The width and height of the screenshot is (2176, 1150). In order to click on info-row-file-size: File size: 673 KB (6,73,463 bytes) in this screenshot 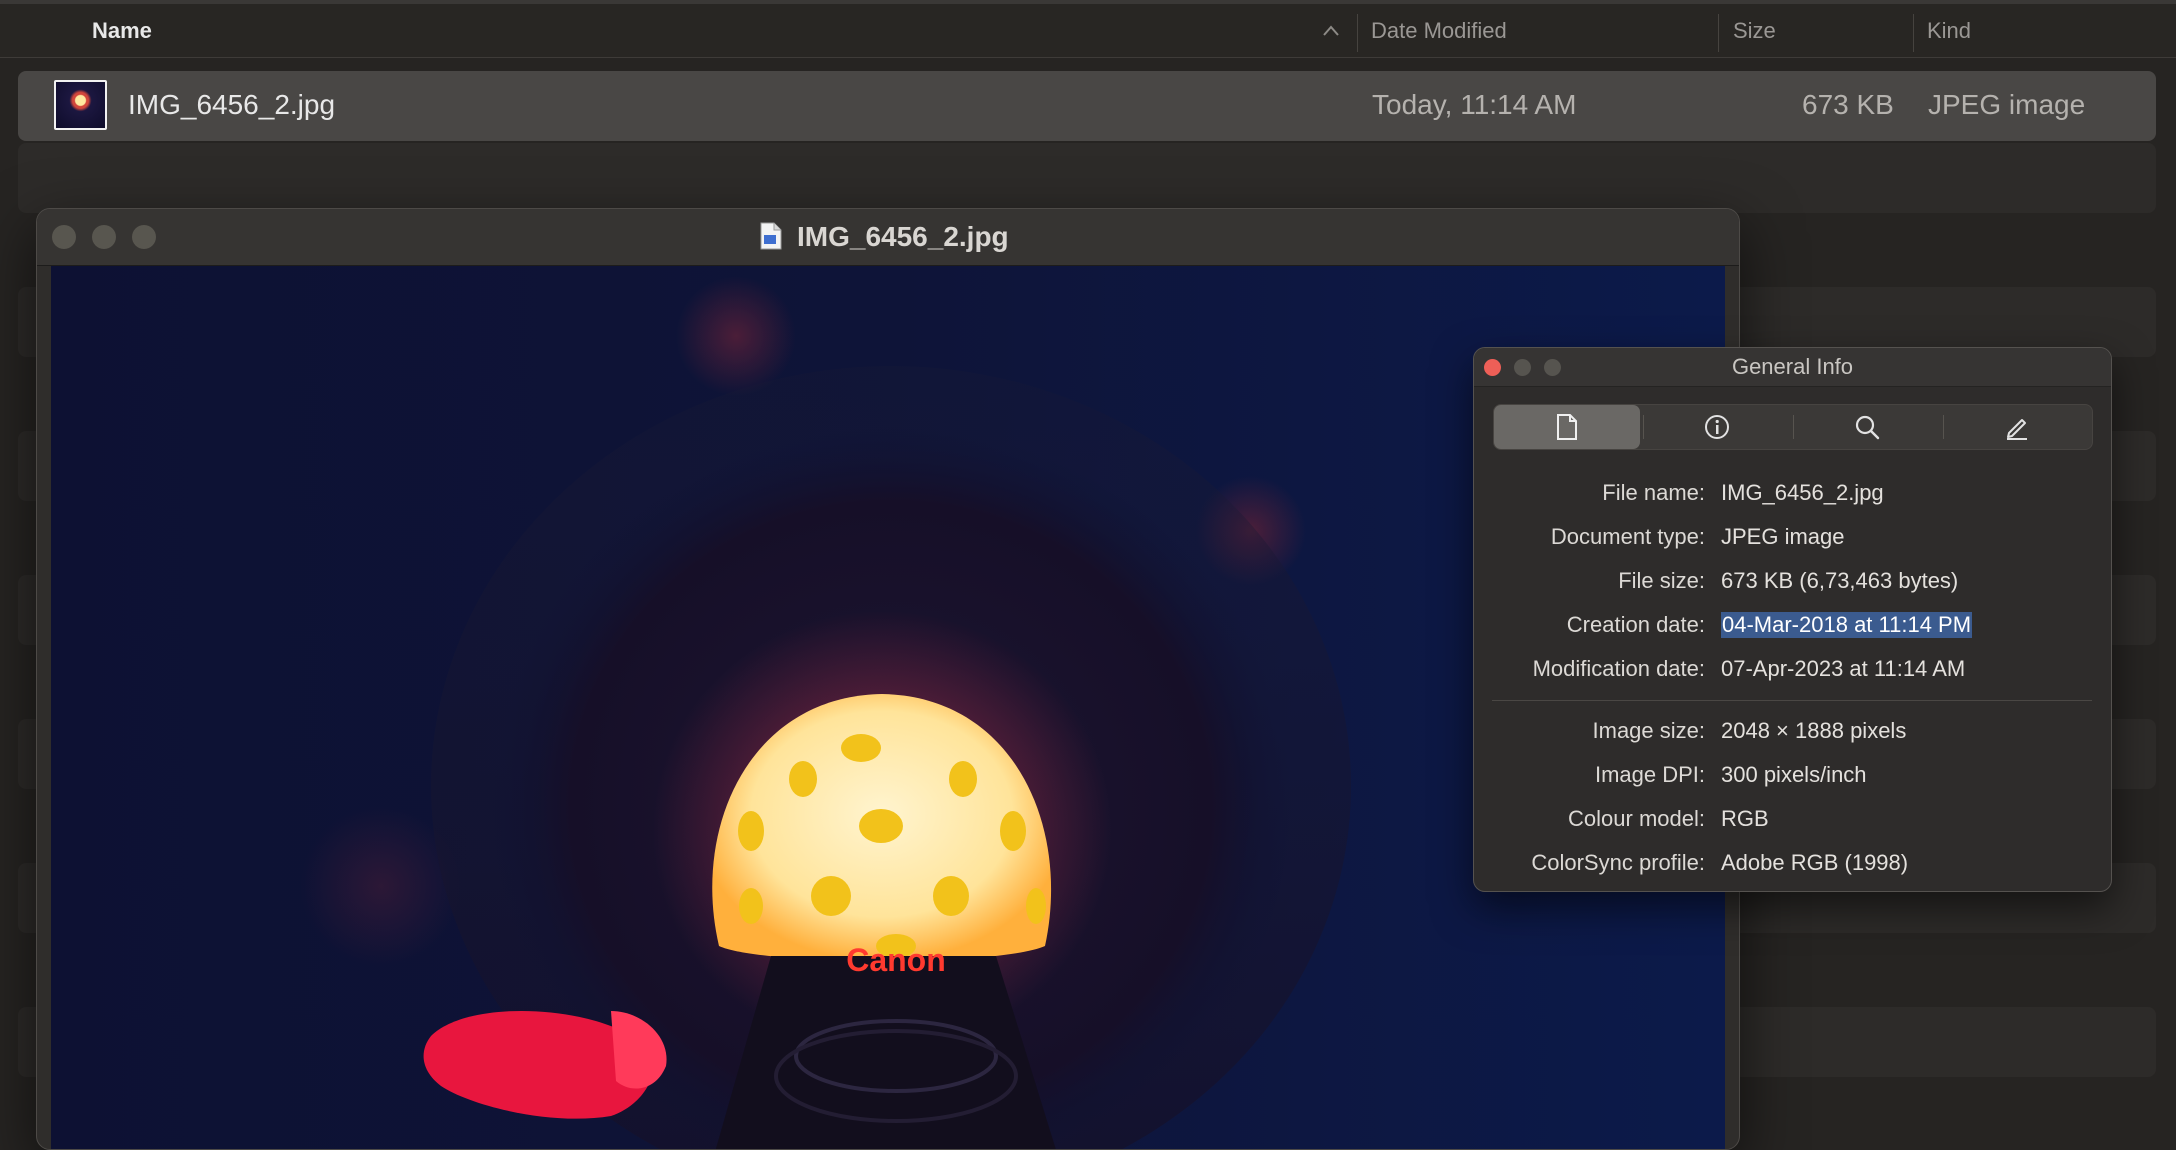, I will do `click(1792, 582)`.